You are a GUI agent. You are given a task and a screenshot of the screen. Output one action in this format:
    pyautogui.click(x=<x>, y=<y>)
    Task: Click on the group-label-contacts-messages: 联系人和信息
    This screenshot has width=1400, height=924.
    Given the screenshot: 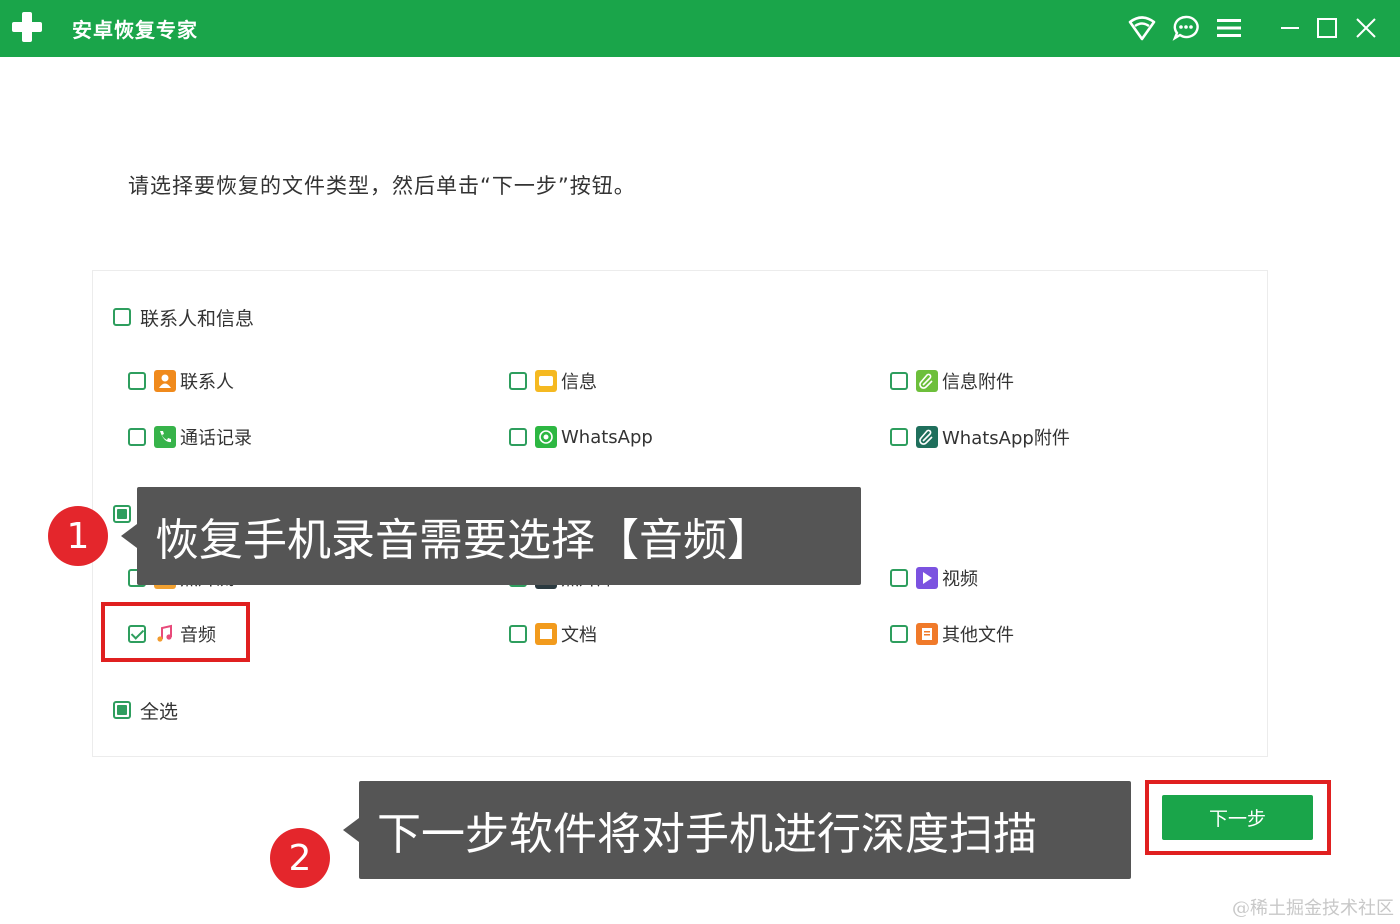 What is the action you would take?
    pyautogui.click(x=197, y=319)
    